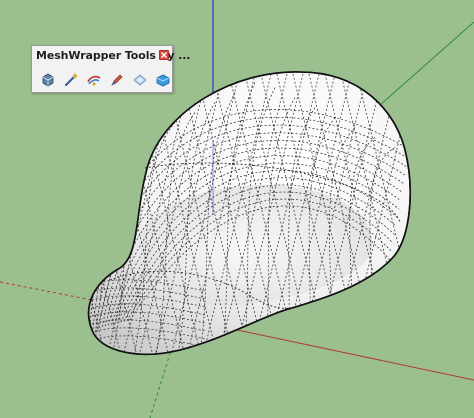  I want to click on toolbar-buttons, so click(105, 80).